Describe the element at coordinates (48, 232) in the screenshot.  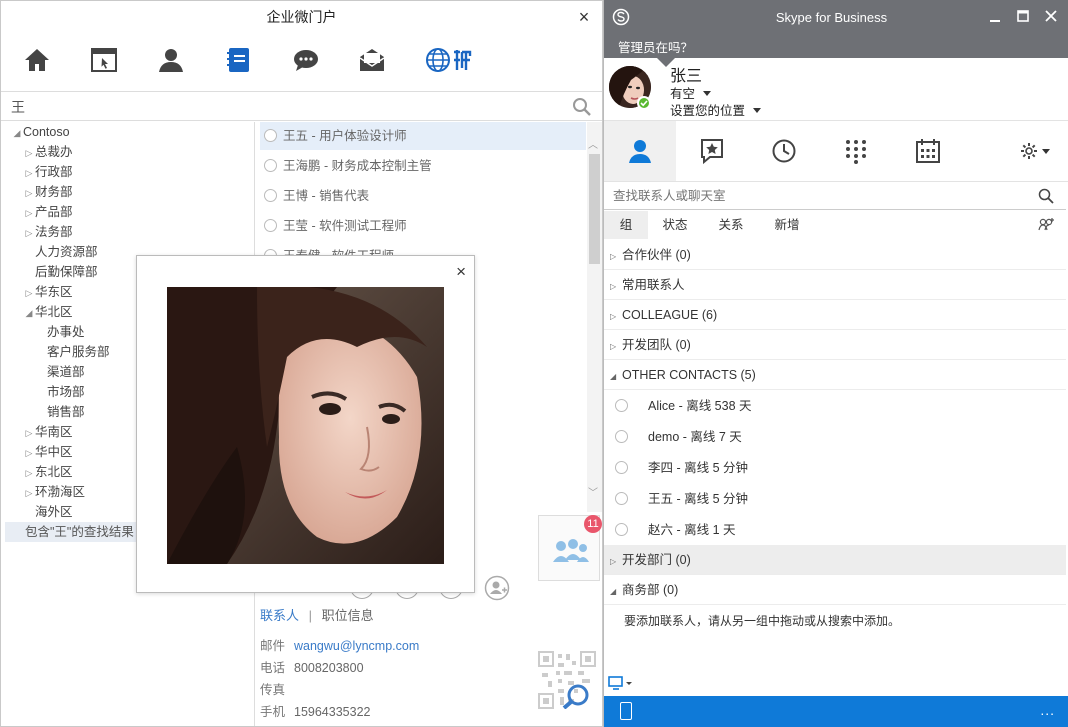
I see `tree-node: ▷ 法务部` at that location.